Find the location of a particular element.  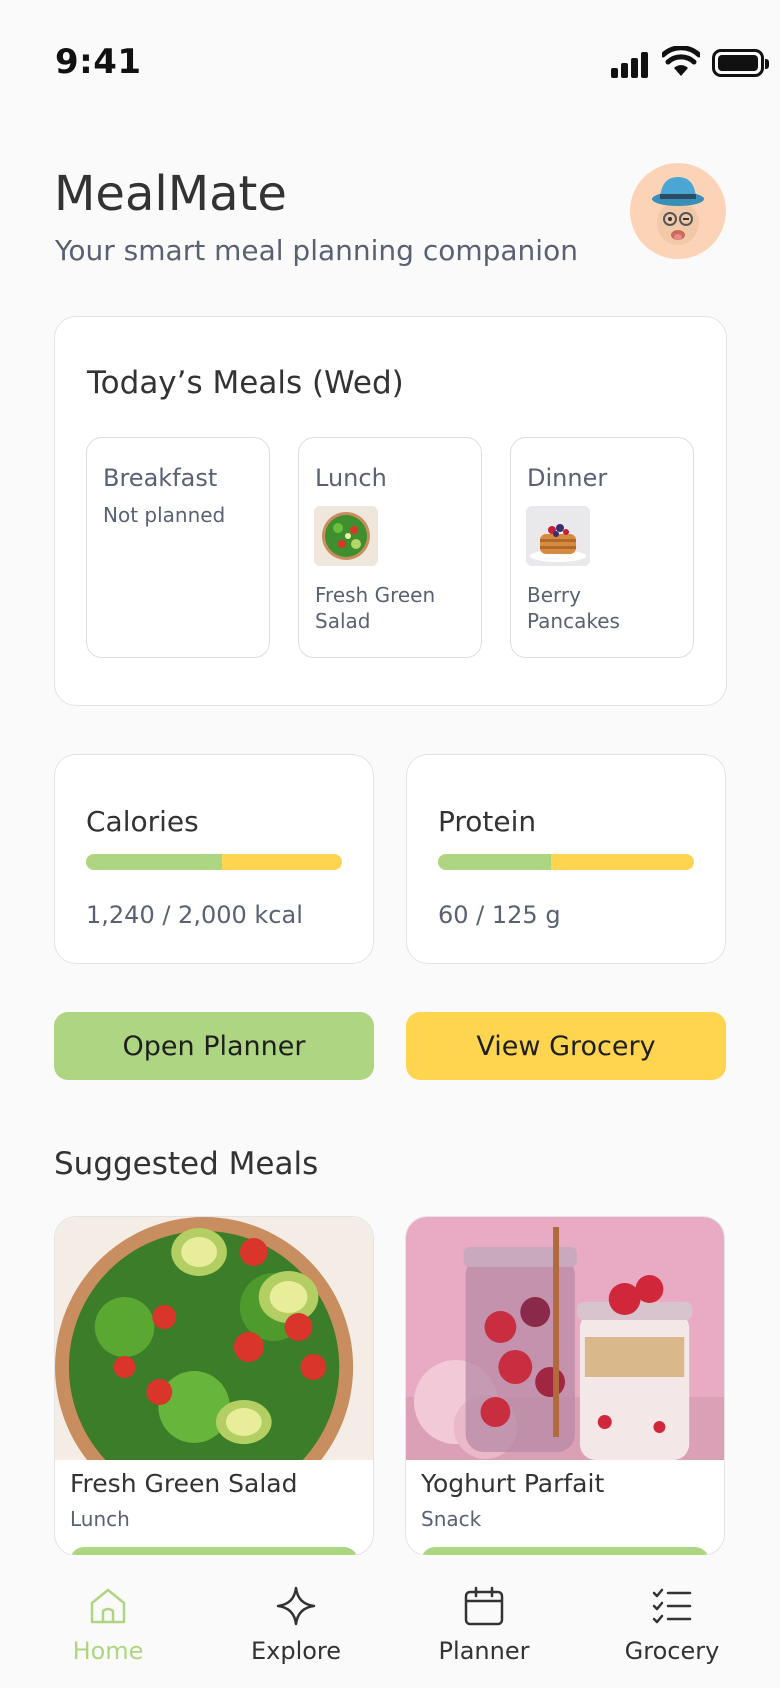

protein-progress-bar is located at coordinates (566, 862).